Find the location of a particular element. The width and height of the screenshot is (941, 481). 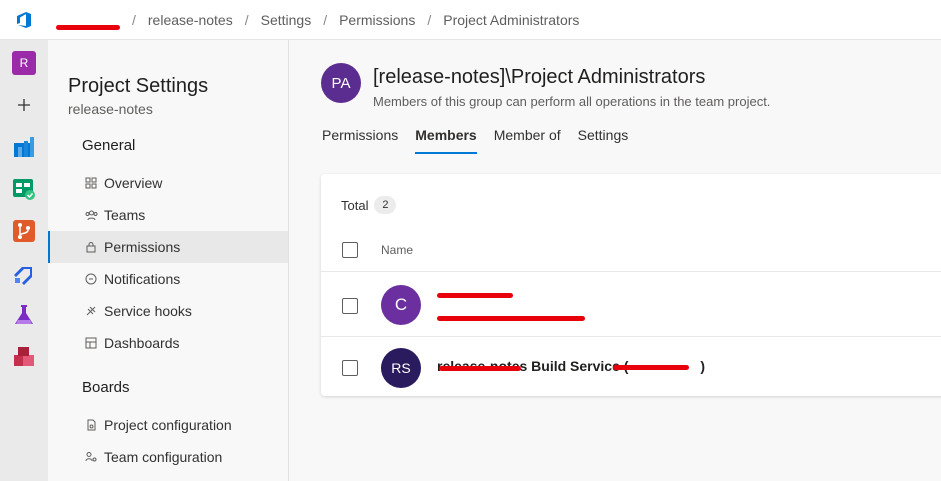

nav-item-service-hooks: Service hooks is located at coordinates (168, 311).